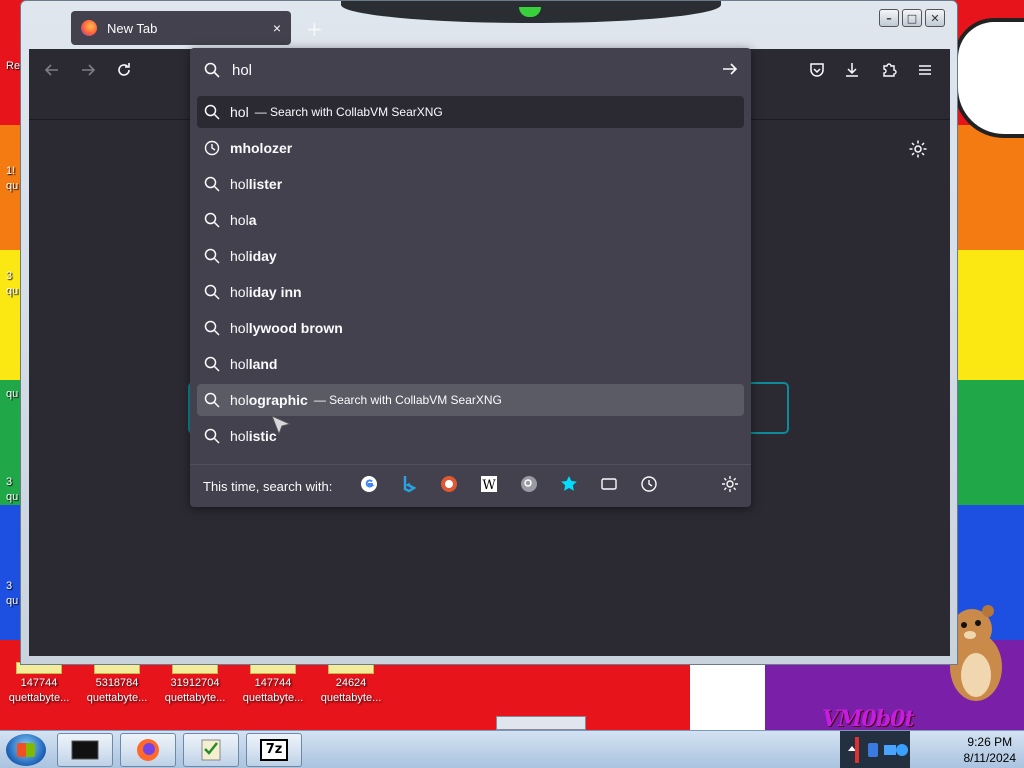 The height and width of the screenshot is (768, 1024). Describe the element at coordinates (990, 750) in the screenshot. I see `system-clock: 9:26 PM 8/11/2024` at that location.